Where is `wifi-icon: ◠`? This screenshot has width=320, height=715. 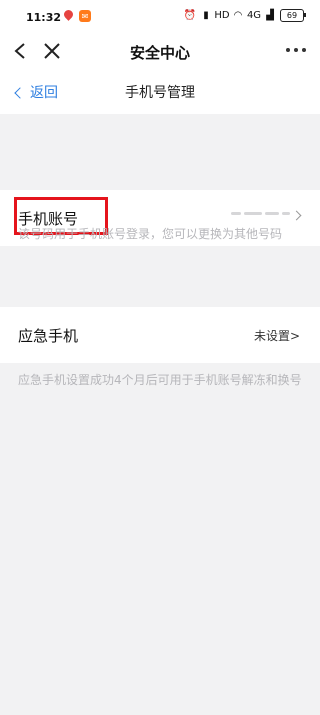
wifi-icon: ◠ is located at coordinates (238, 15).